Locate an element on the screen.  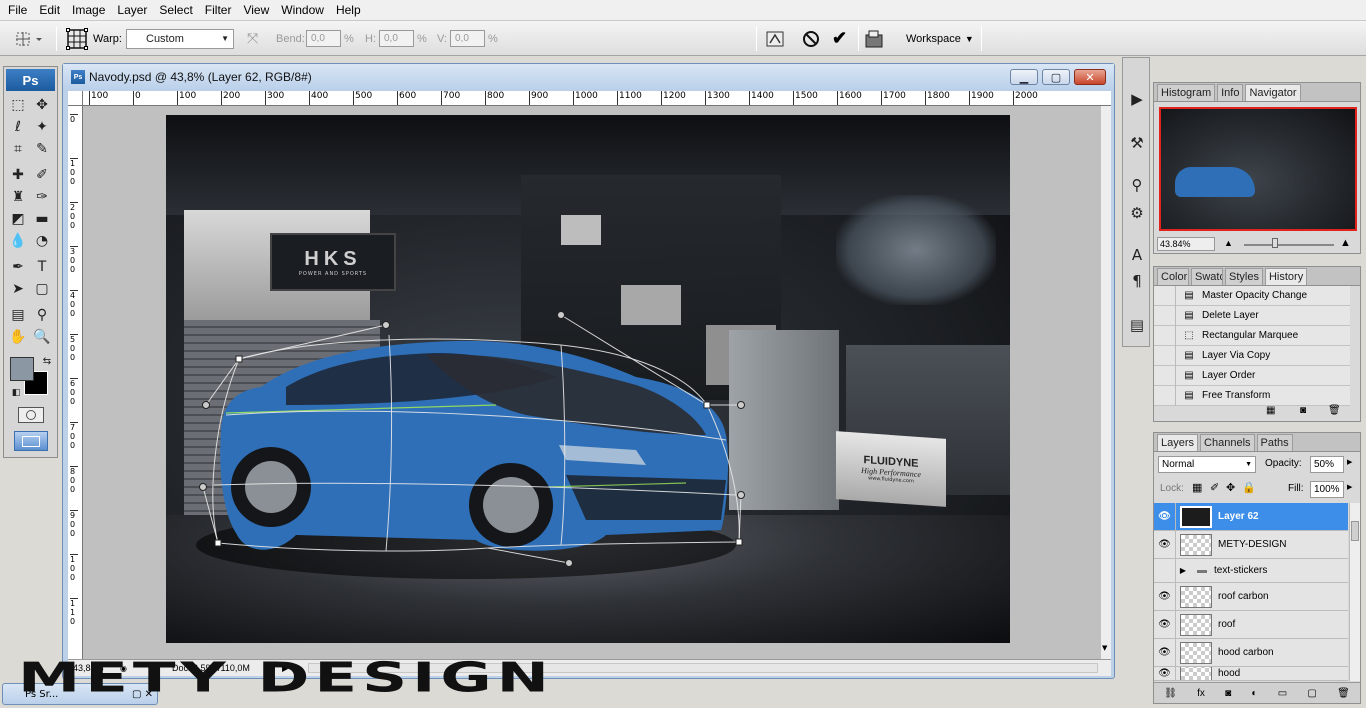
shape-tool-icon: ▢ is located at coordinates (42, 289).